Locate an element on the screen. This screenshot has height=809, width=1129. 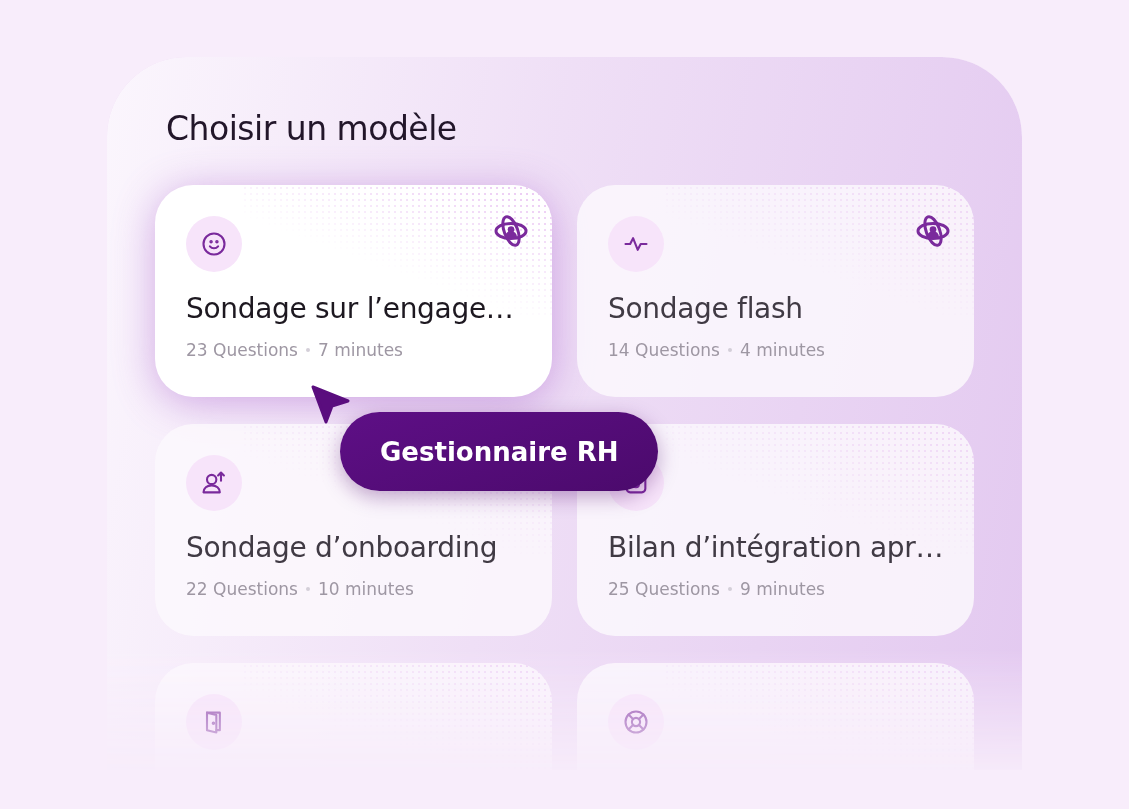
panel-title: Choisir un modèle is located at coordinates (312, 129).